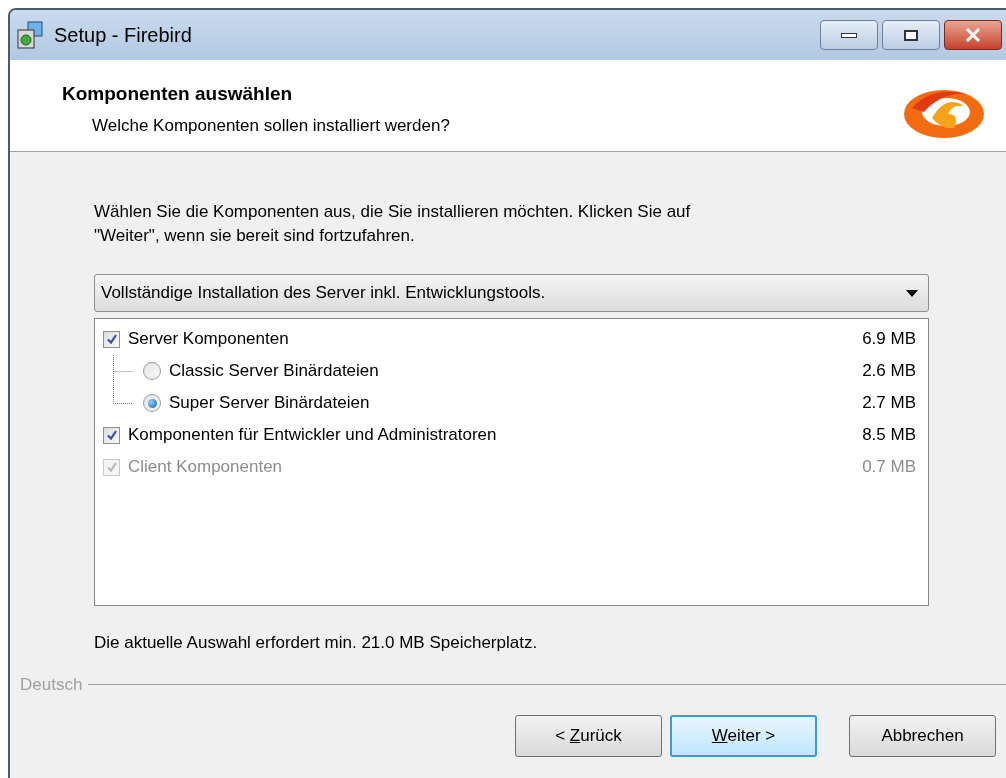 The image size is (1006, 778). What do you see at coordinates (743, 736) in the screenshot?
I see `wizard-button: Weiter >` at bounding box center [743, 736].